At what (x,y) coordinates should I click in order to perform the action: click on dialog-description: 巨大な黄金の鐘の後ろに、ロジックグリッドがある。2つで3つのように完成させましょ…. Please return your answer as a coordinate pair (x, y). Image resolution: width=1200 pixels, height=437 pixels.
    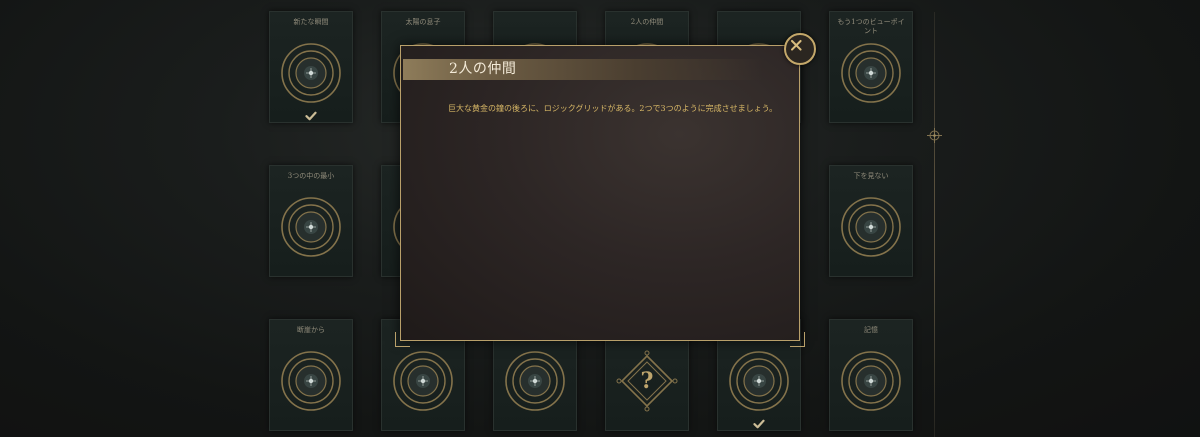
    Looking at the image, I should click on (613, 108).